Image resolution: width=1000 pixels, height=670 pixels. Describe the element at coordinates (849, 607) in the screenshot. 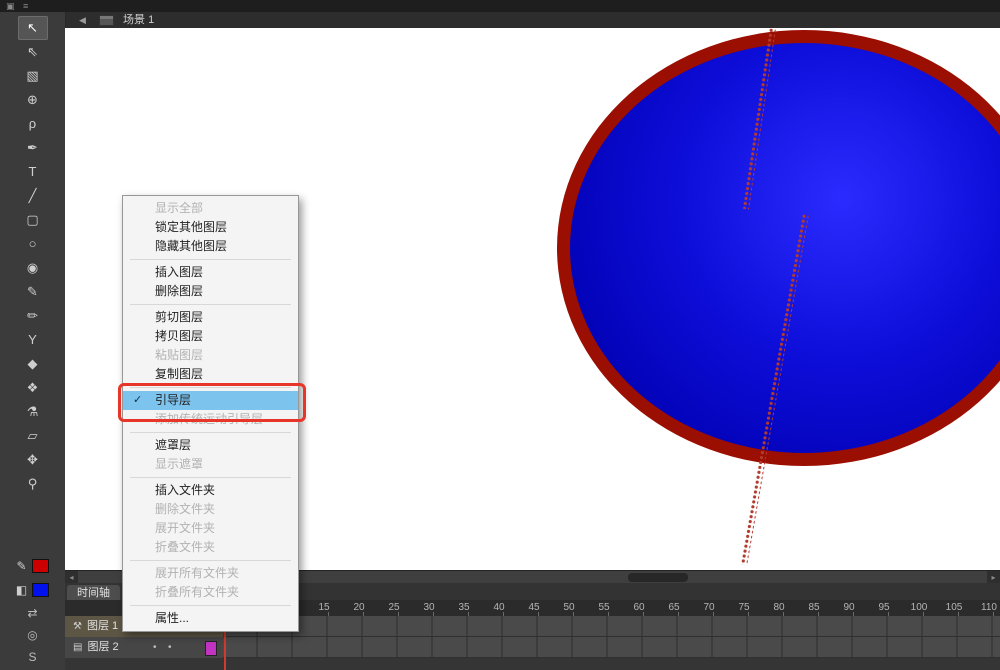

I see `frame-number: 90` at that location.